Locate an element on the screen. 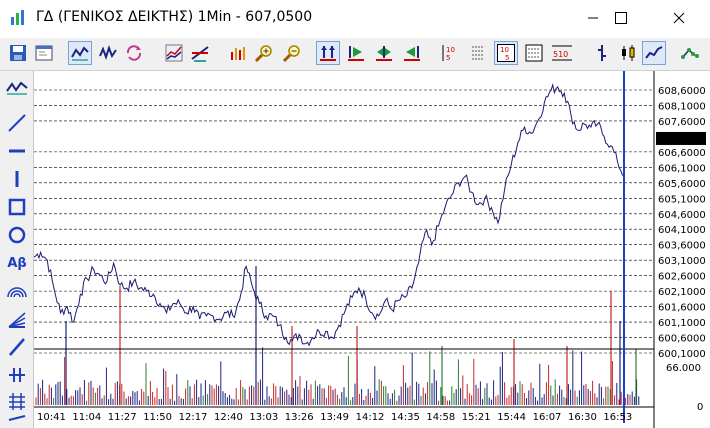 The image size is (710, 428). time-tick-label: 11:04 is located at coordinates (86, 417).